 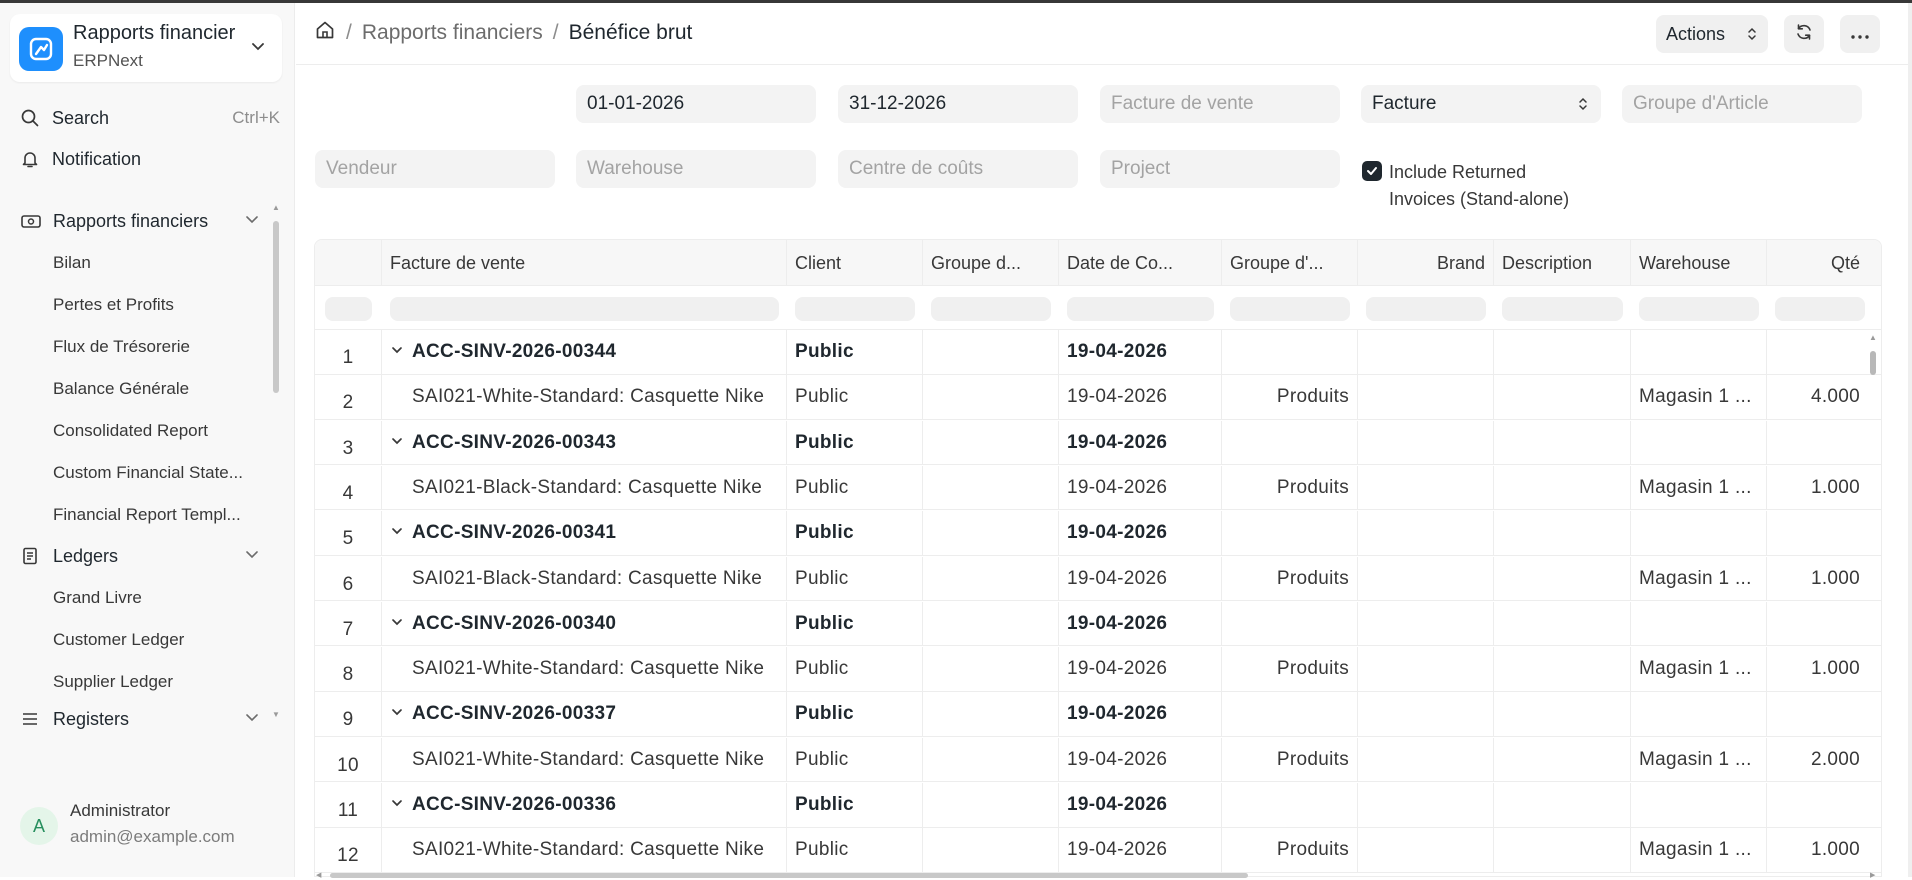 I want to click on scroll-left-icon: ◀, so click(x=318, y=875).